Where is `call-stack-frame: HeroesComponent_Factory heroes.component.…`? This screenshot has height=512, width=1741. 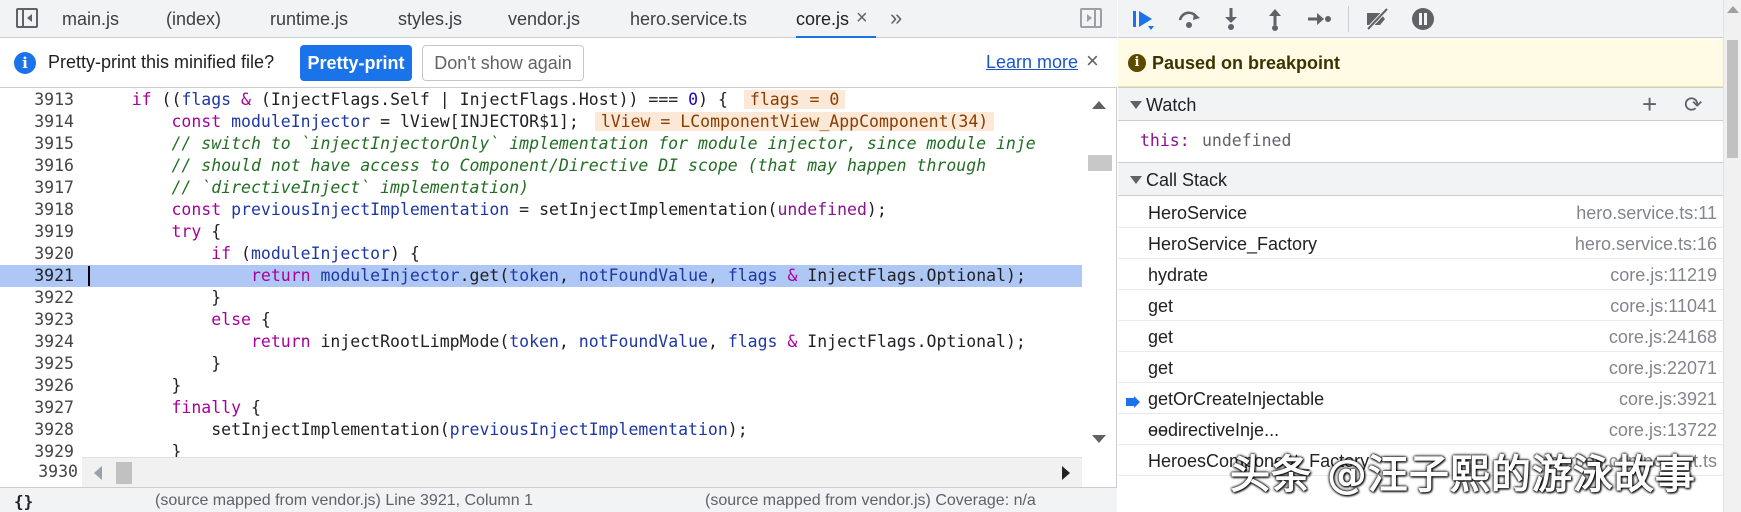 call-stack-frame: HeroesComponent_Factory heroes.component.… is located at coordinates (1420, 460).